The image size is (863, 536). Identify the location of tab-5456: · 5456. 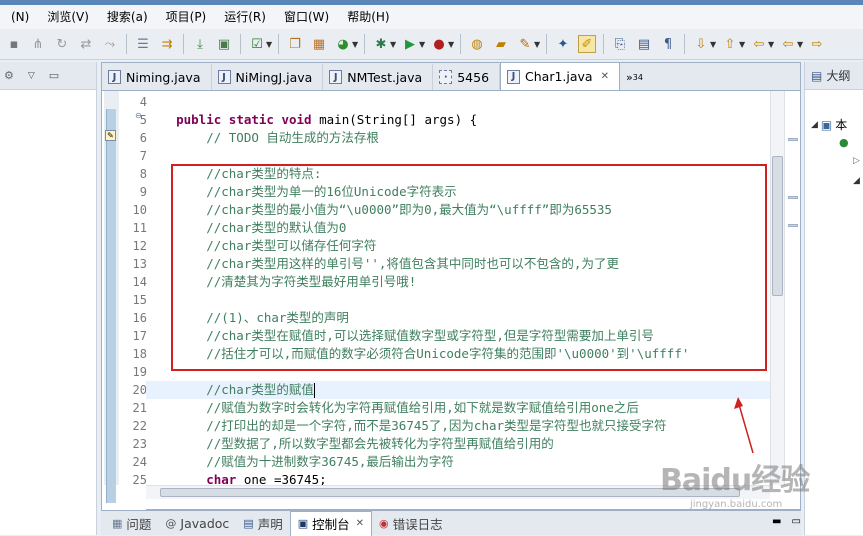
(467, 77).